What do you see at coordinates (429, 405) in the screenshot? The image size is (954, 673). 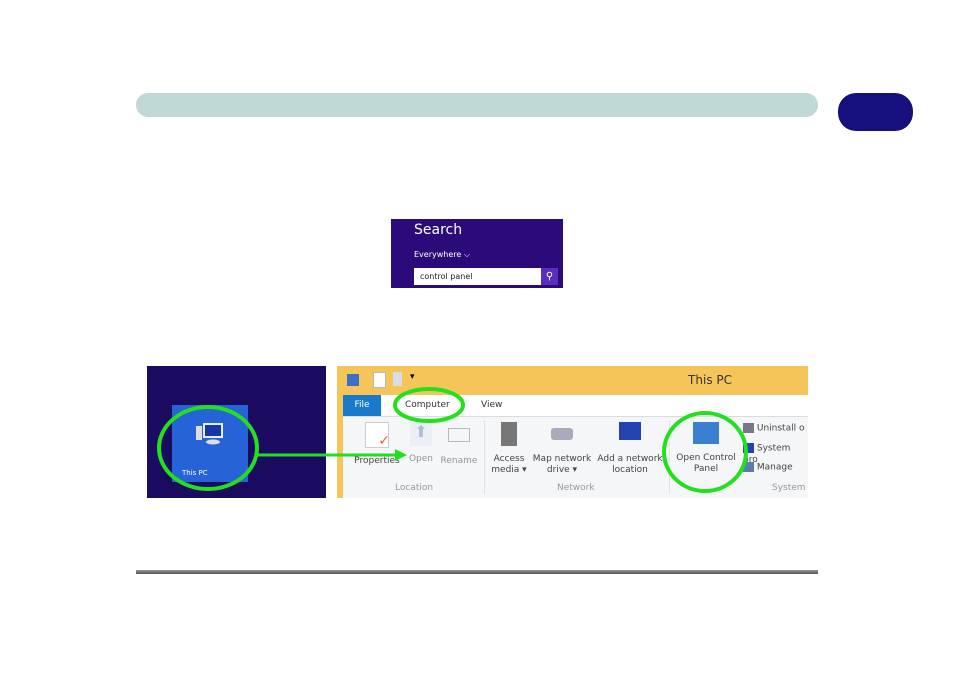 I see `highlight-circle-computer-tab` at bounding box center [429, 405].